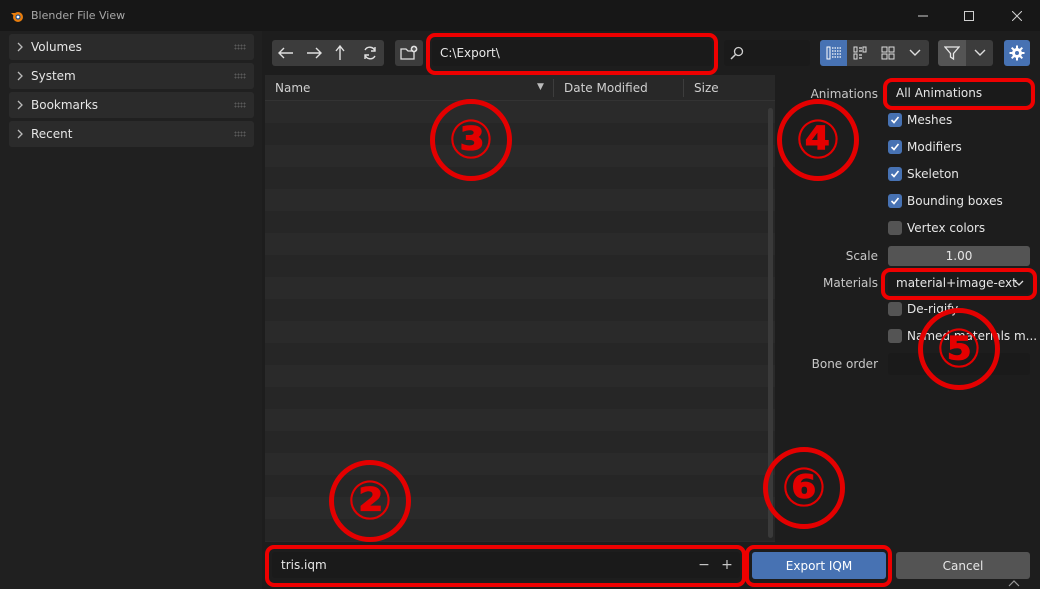 This screenshot has width=1040, height=589. Describe the element at coordinates (767, 53) in the screenshot. I see `filter-search-input` at that location.